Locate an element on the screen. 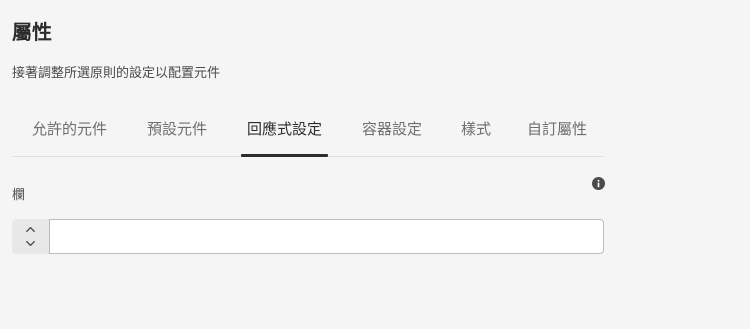 The image size is (750, 329). tab-list: 允許的元件 預設元件 回應式設定 容器設定 樣式 自訂屬性 is located at coordinates (308, 131).